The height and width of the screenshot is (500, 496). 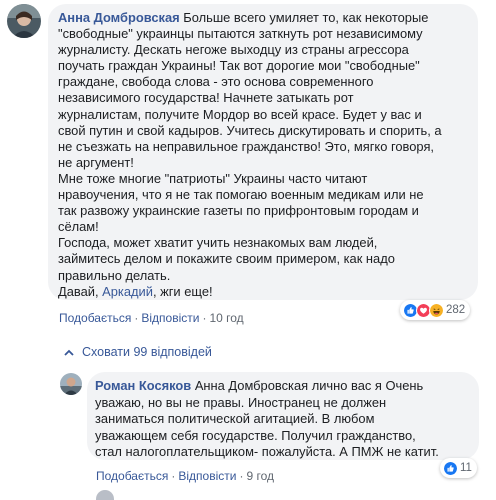 I want to click on next-reply-avatar, so click(x=105, y=495).